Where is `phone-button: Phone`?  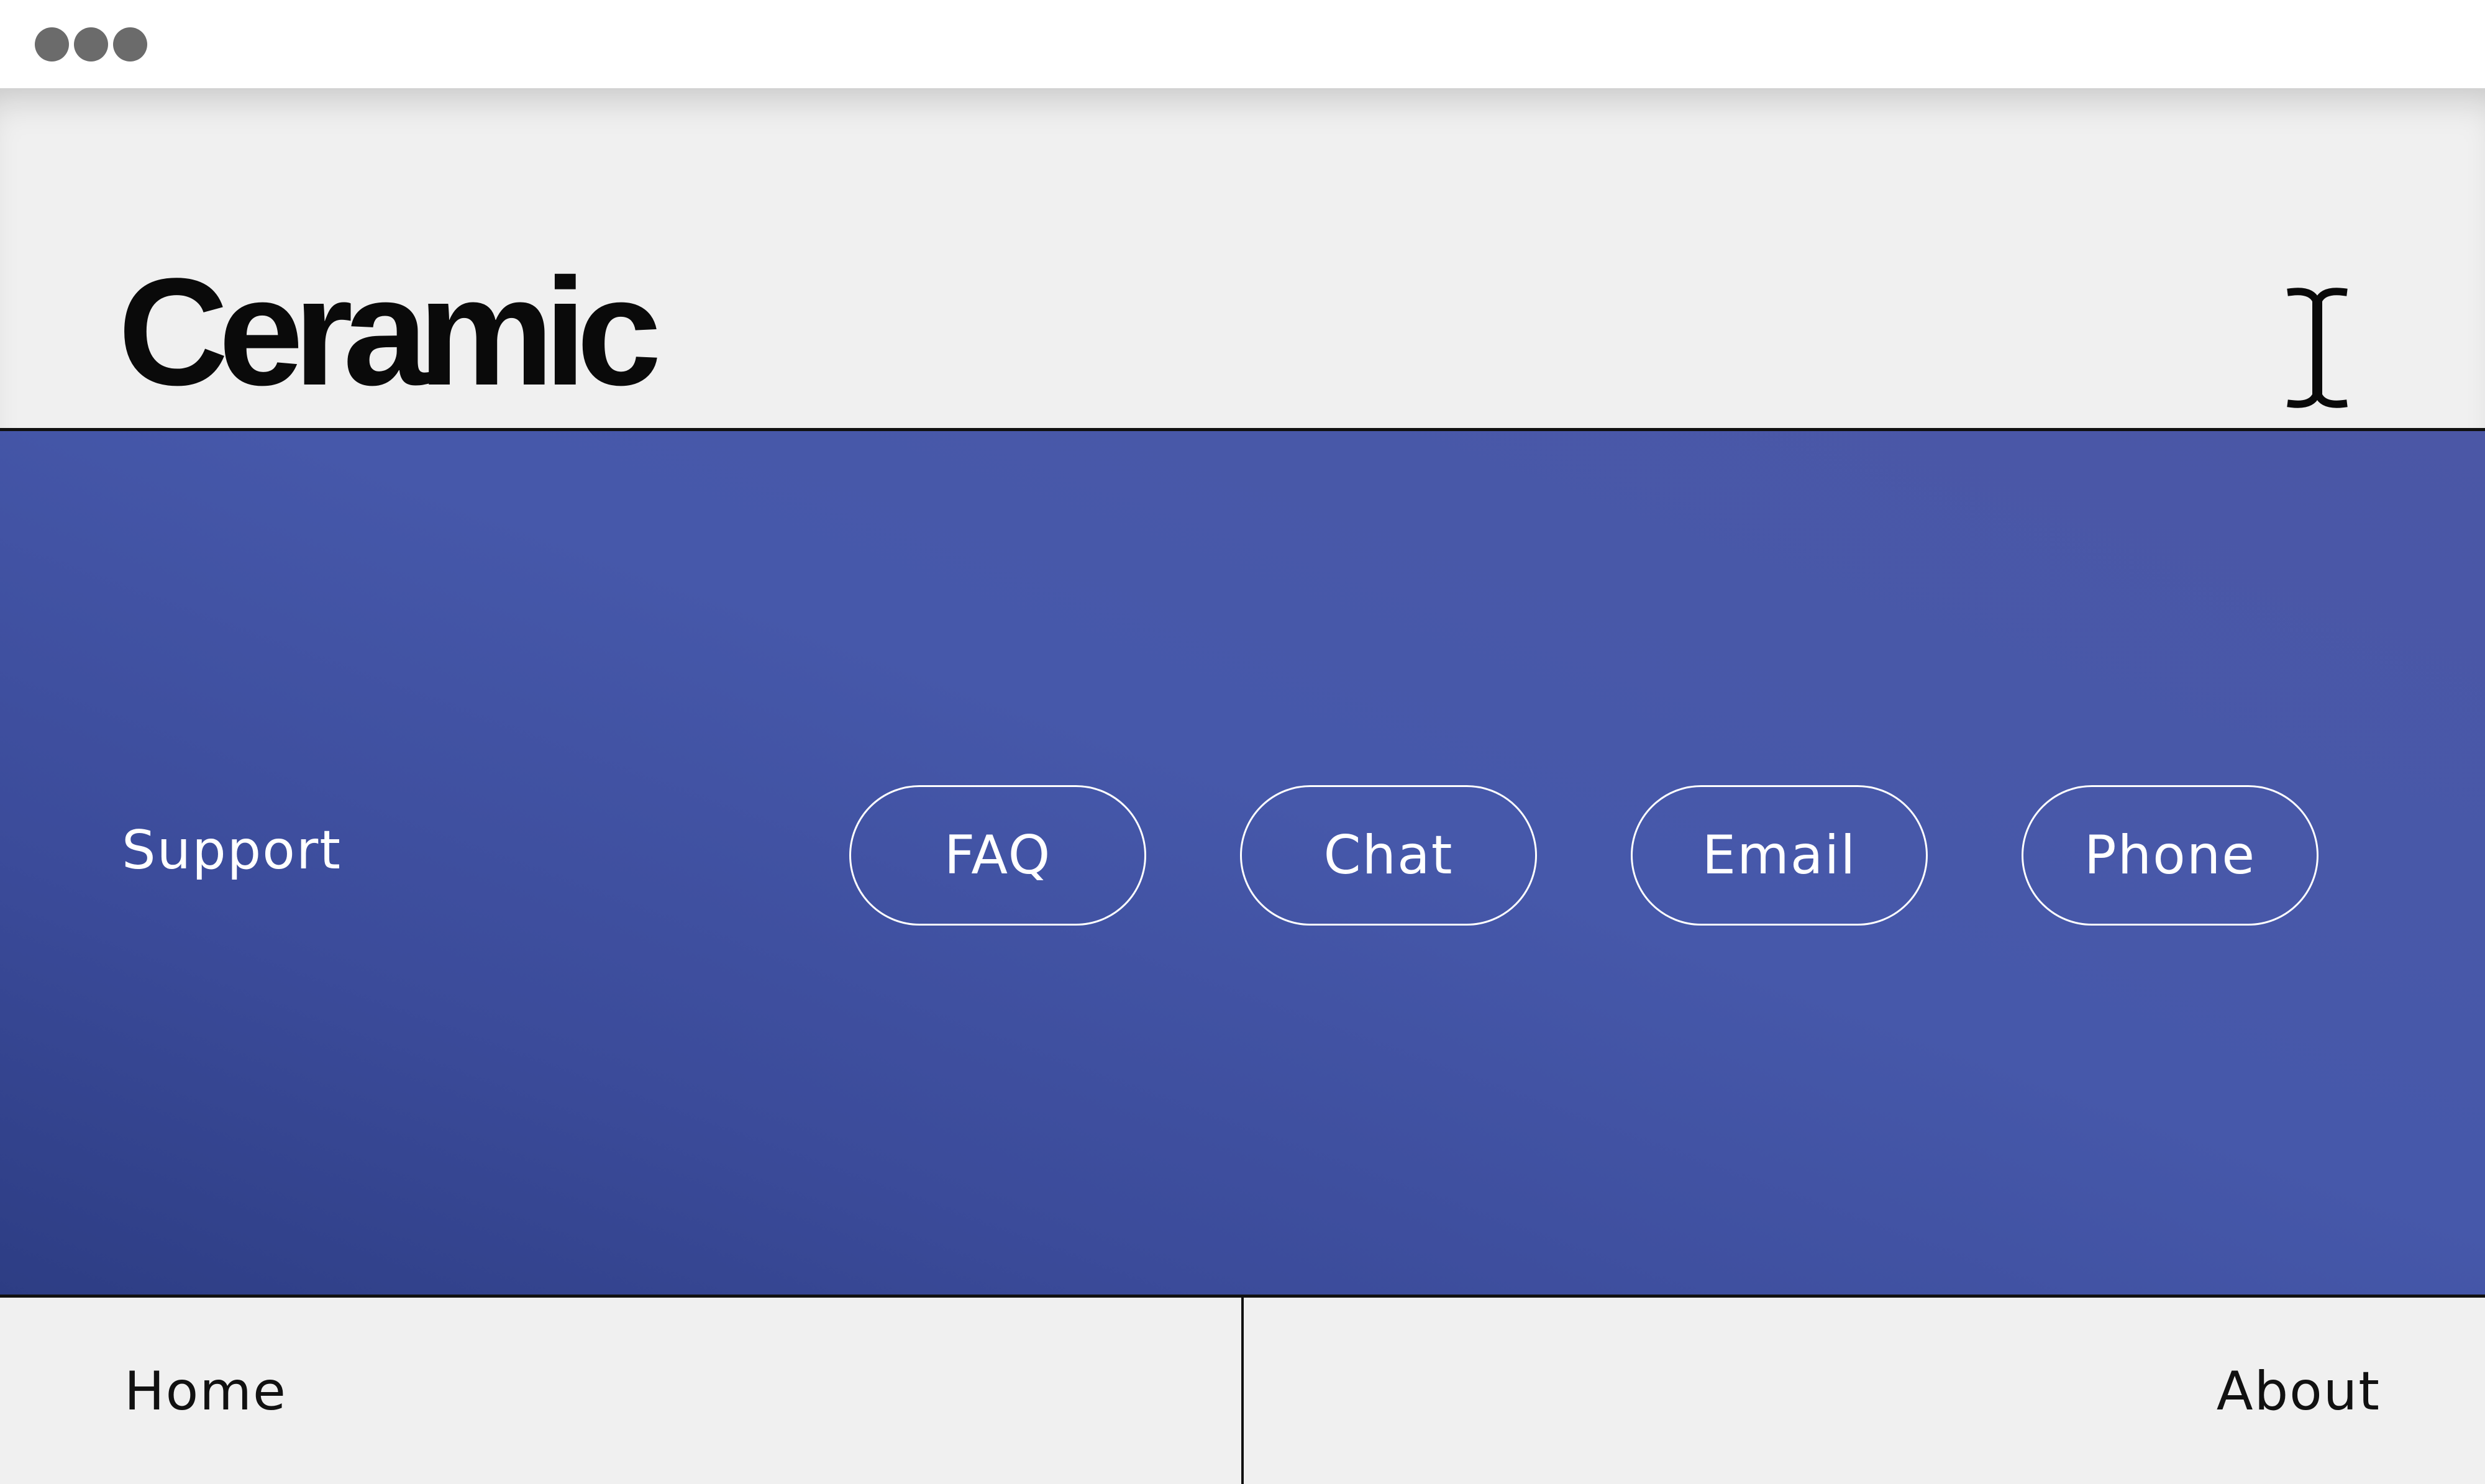 phone-button: Phone is located at coordinates (2170, 855).